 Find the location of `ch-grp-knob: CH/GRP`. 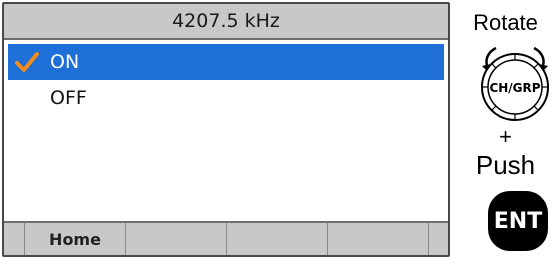

ch-grp-knob: CH/GRP is located at coordinates (515, 82).